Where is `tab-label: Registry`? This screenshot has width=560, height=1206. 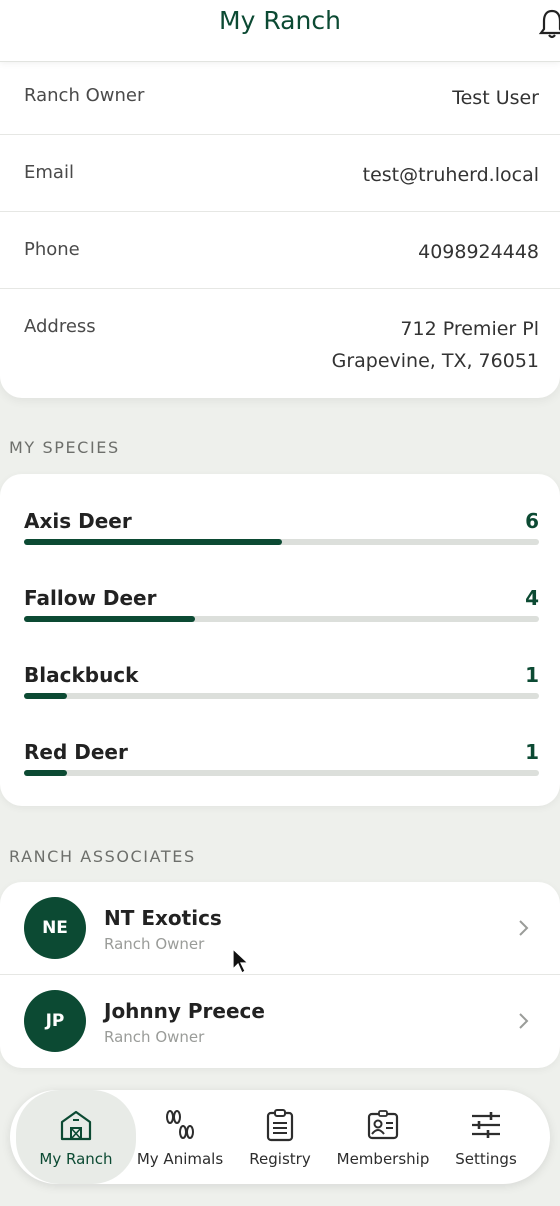 tab-label: Registry is located at coordinates (280, 1159).